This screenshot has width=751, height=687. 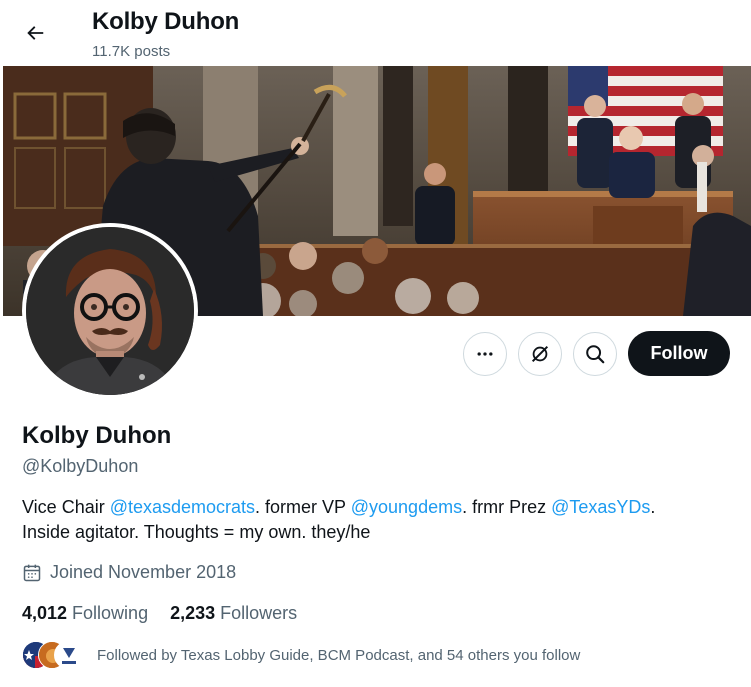 I want to click on joined-date: Joined November 2018, so click(x=129, y=572).